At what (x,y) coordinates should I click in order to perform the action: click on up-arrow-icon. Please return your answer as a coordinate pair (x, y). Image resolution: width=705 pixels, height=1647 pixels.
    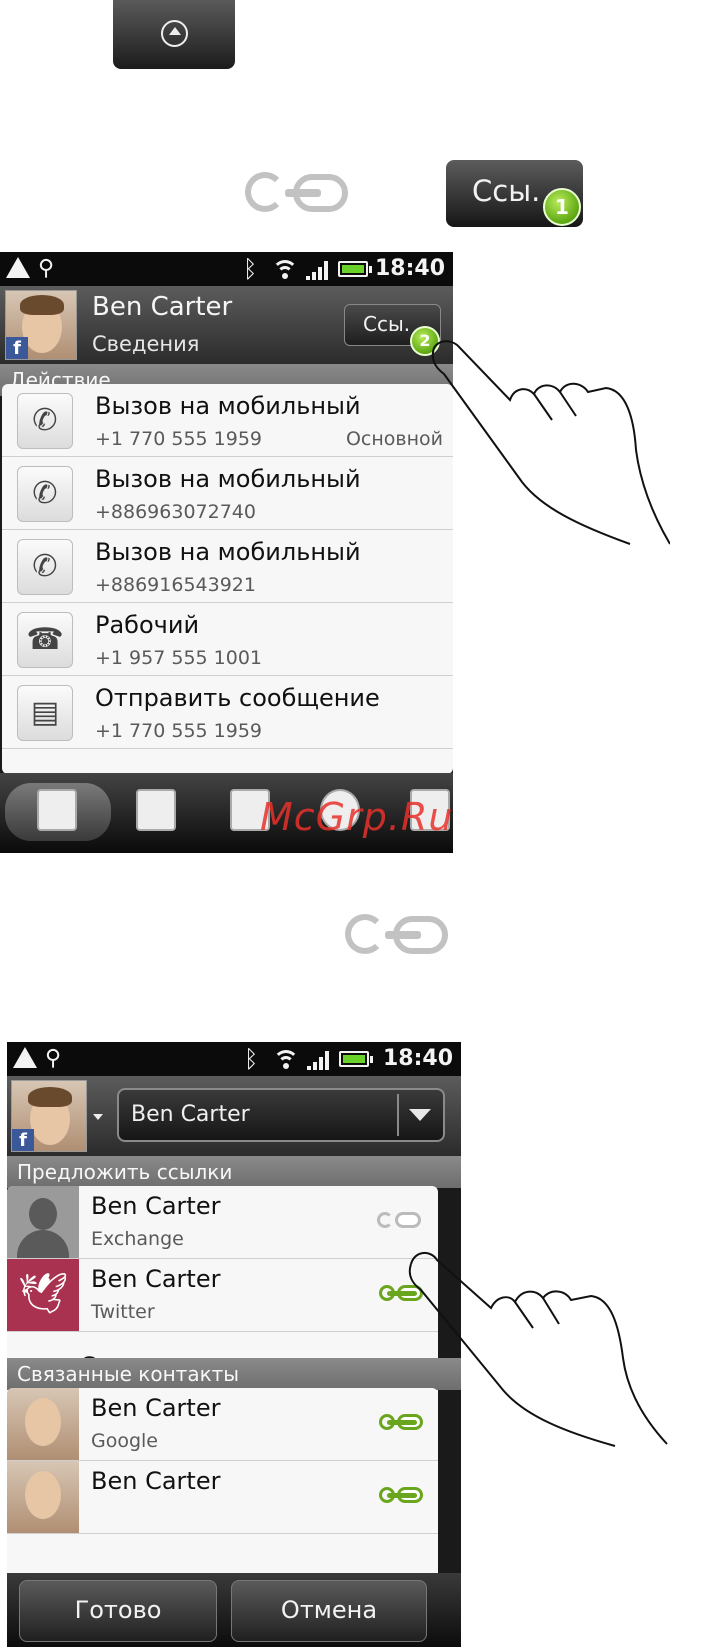
    Looking at the image, I should click on (174, 33).